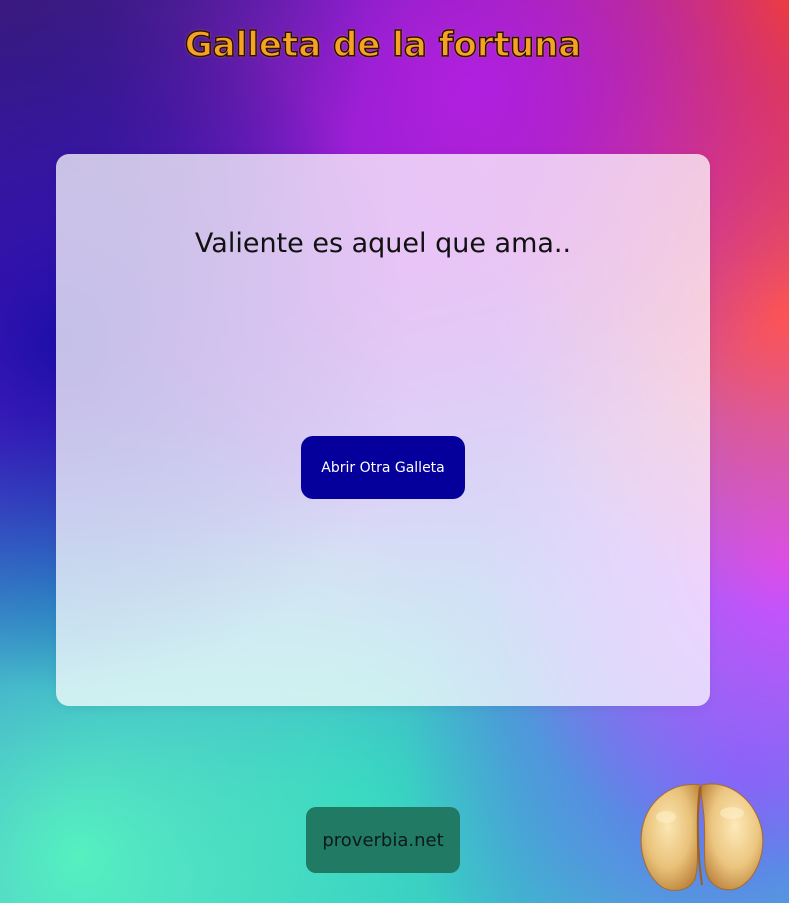 The image size is (789, 903). Describe the element at coordinates (383, 840) in the screenshot. I see `source-link-button: proverbia.net` at that location.